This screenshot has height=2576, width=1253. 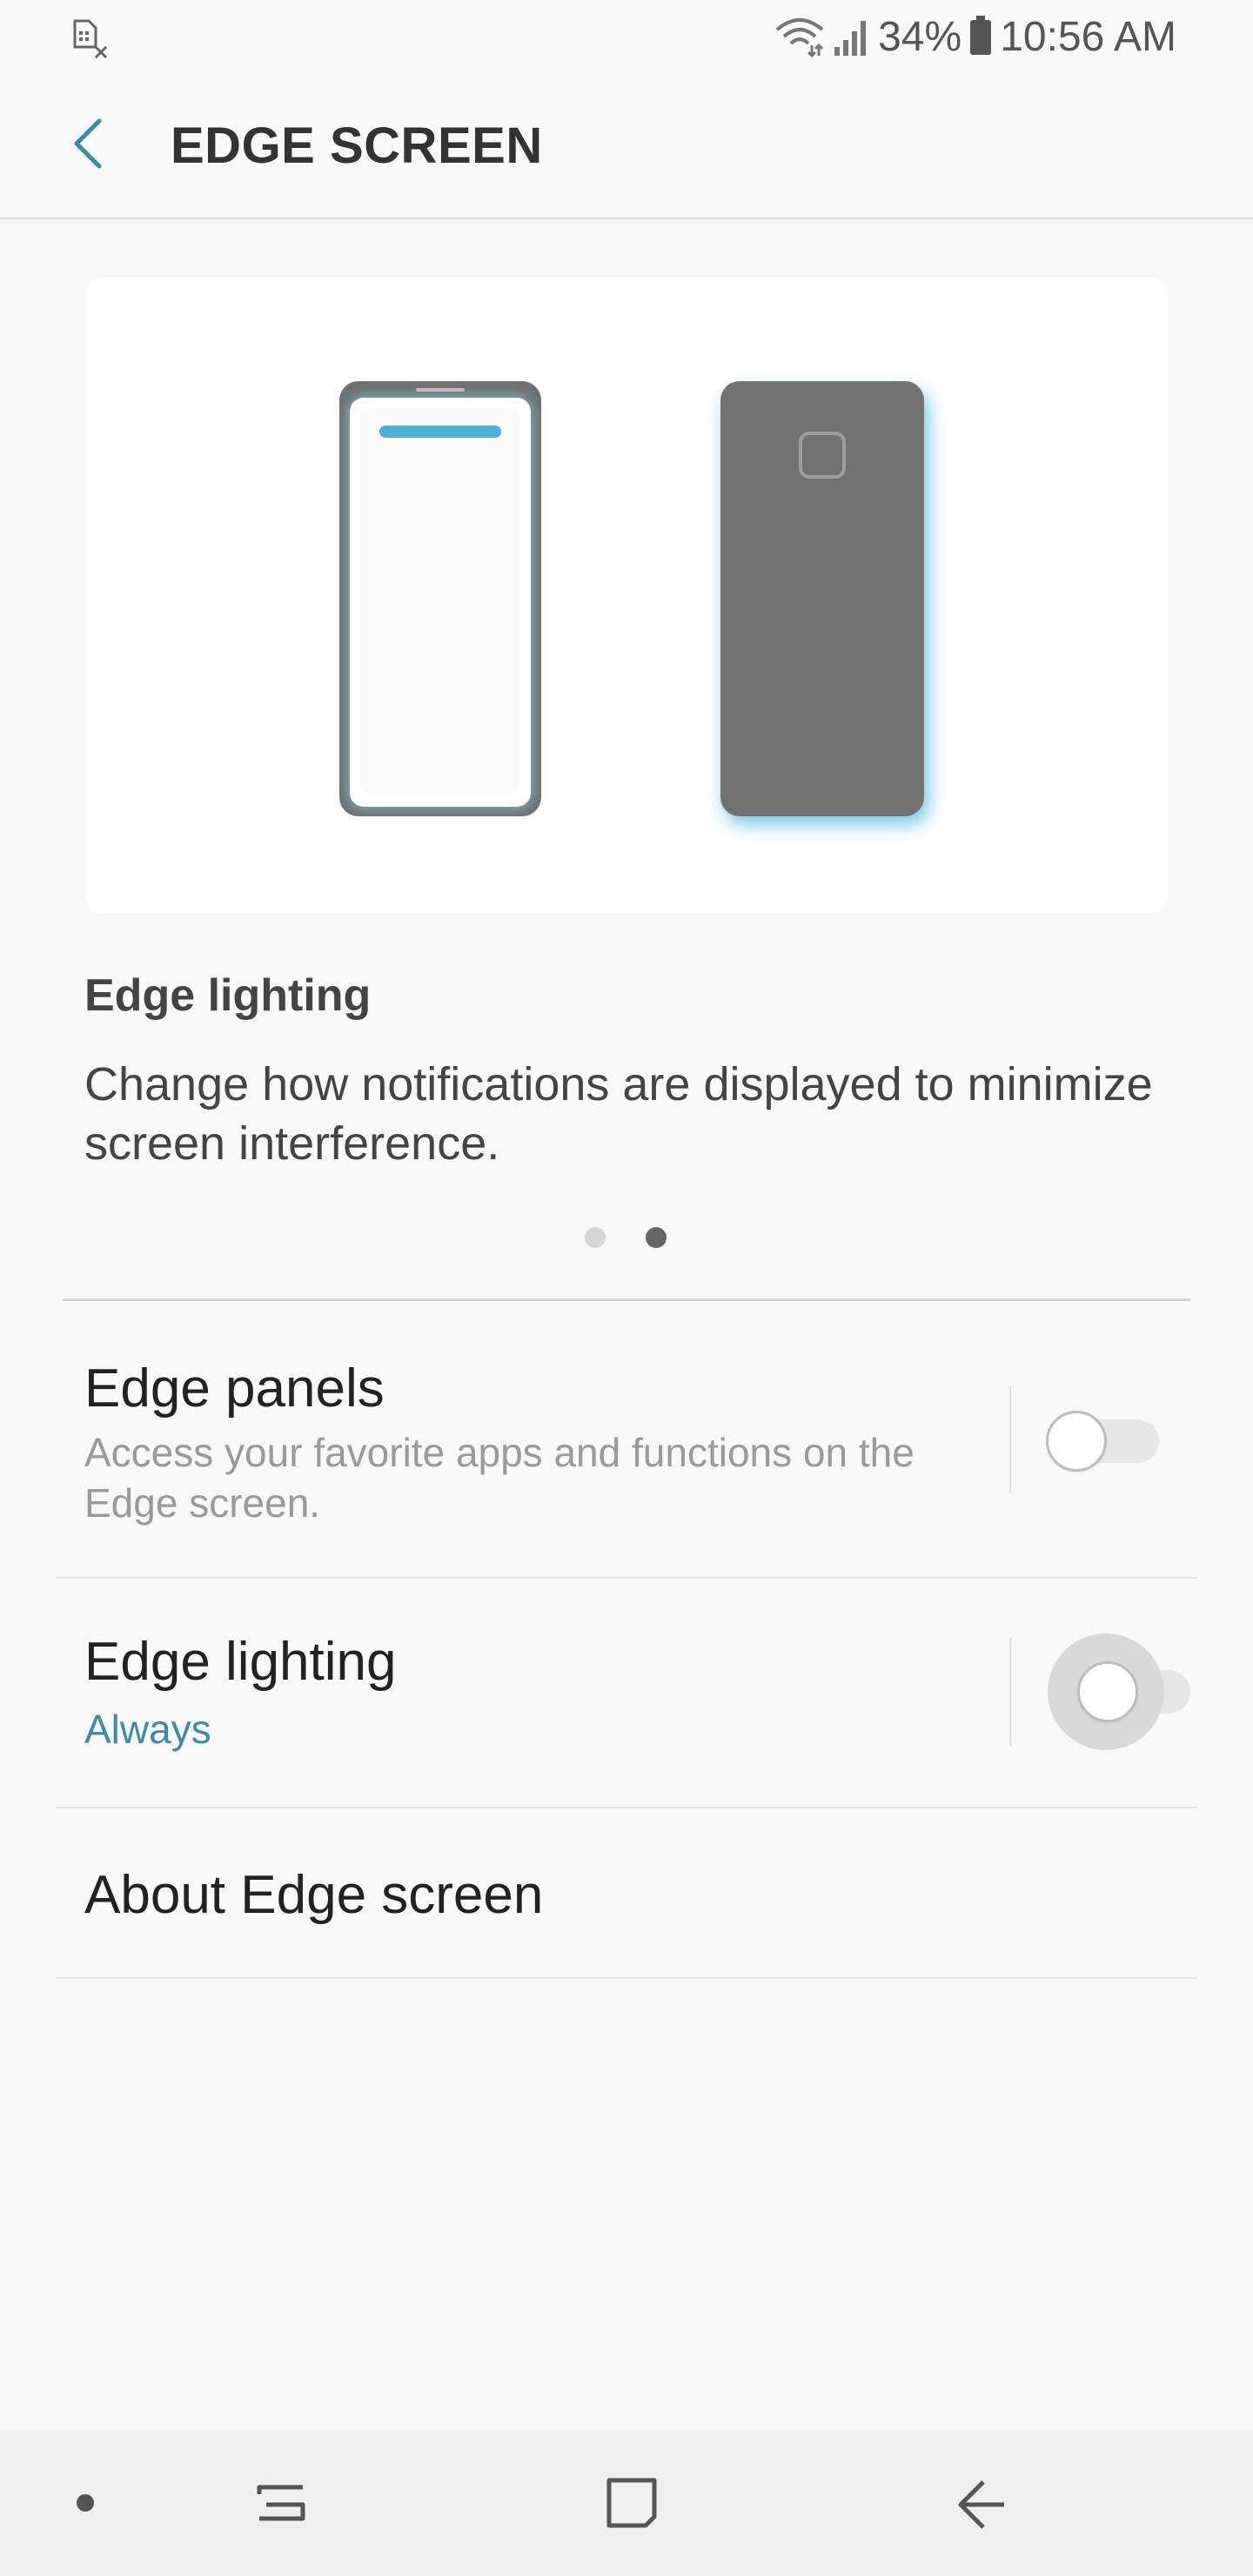 I want to click on phones-illustration, so click(x=634, y=603).